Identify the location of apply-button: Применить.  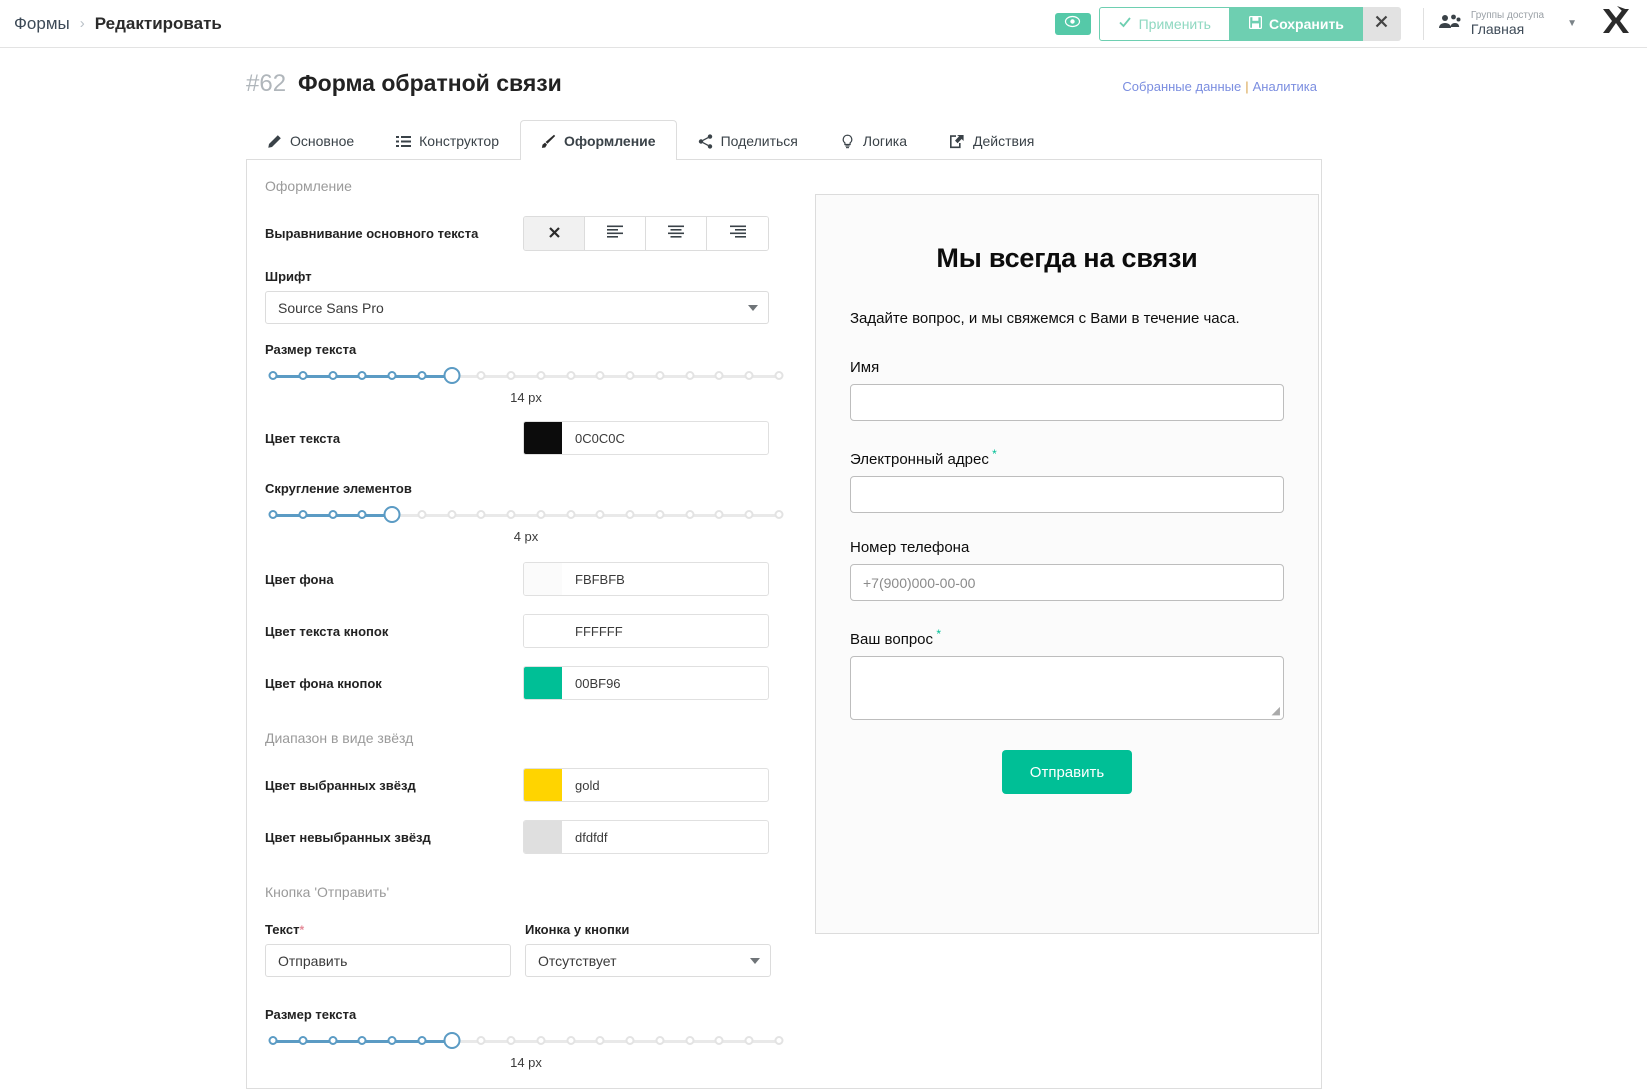
(1164, 23).